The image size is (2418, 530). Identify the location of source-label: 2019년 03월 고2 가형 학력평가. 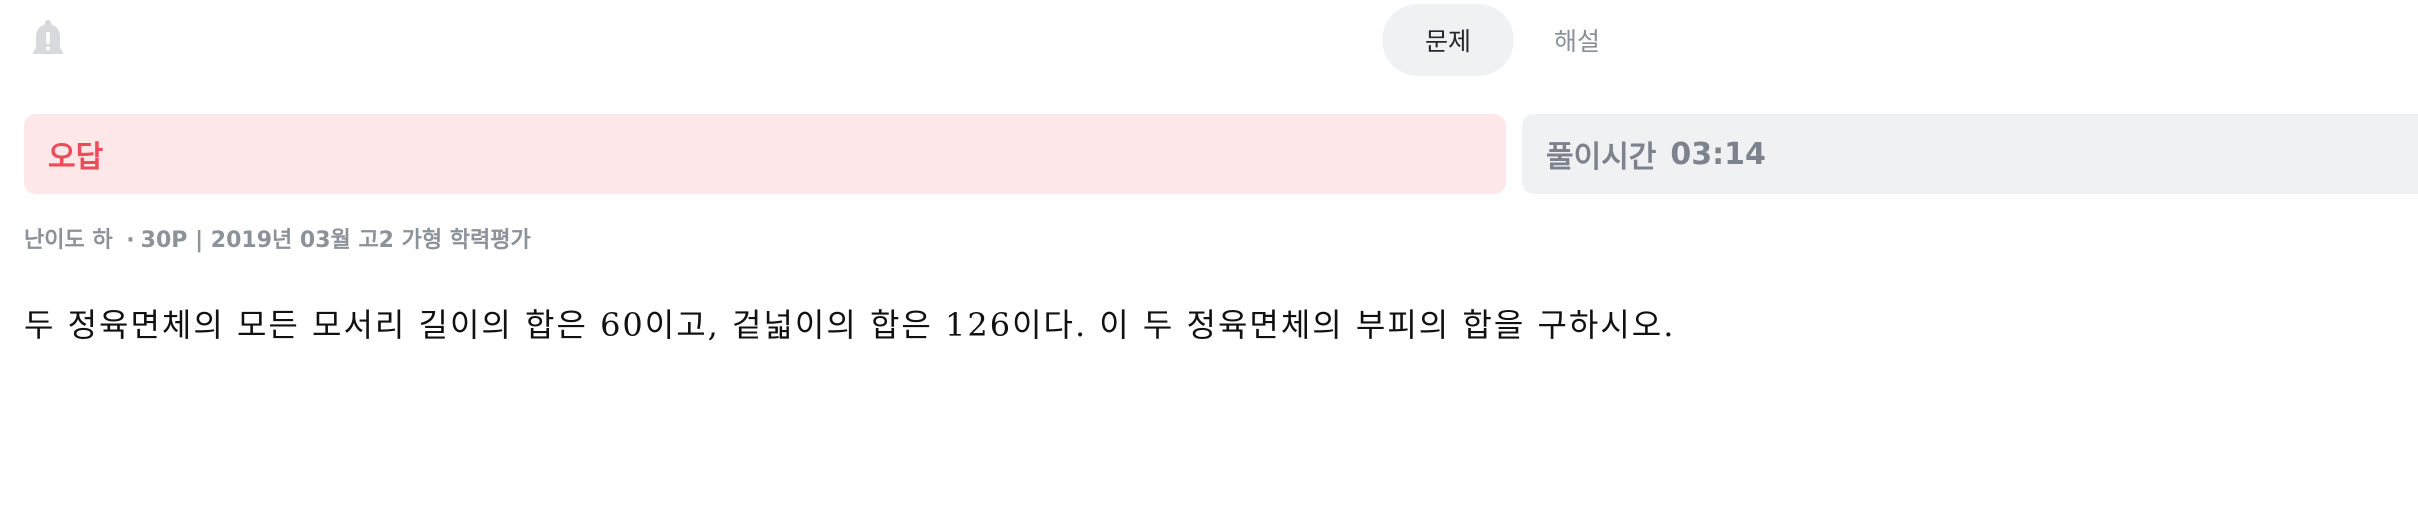
(370, 240).